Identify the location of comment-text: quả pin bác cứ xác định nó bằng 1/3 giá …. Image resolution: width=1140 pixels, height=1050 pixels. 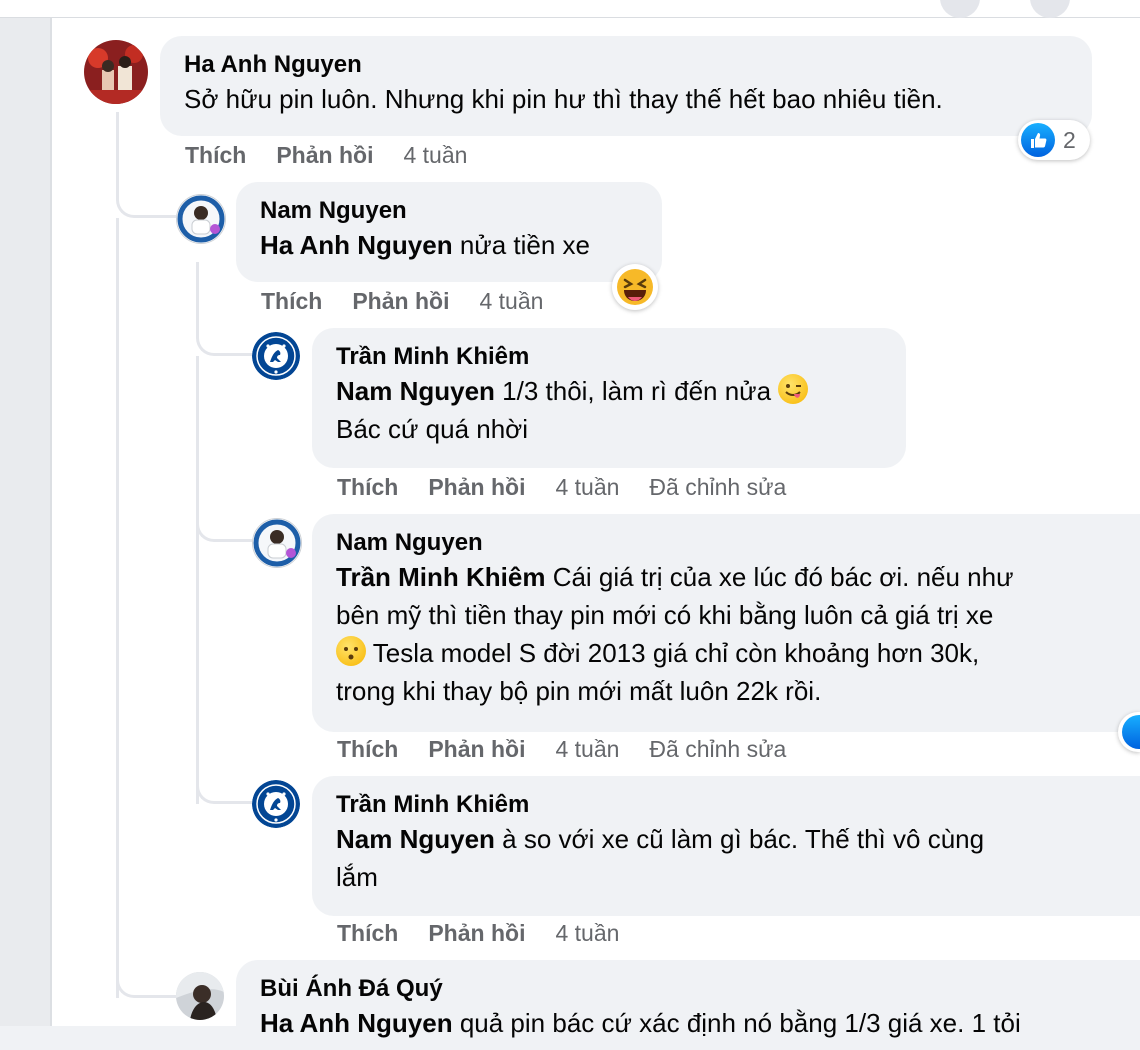
(736, 1023).